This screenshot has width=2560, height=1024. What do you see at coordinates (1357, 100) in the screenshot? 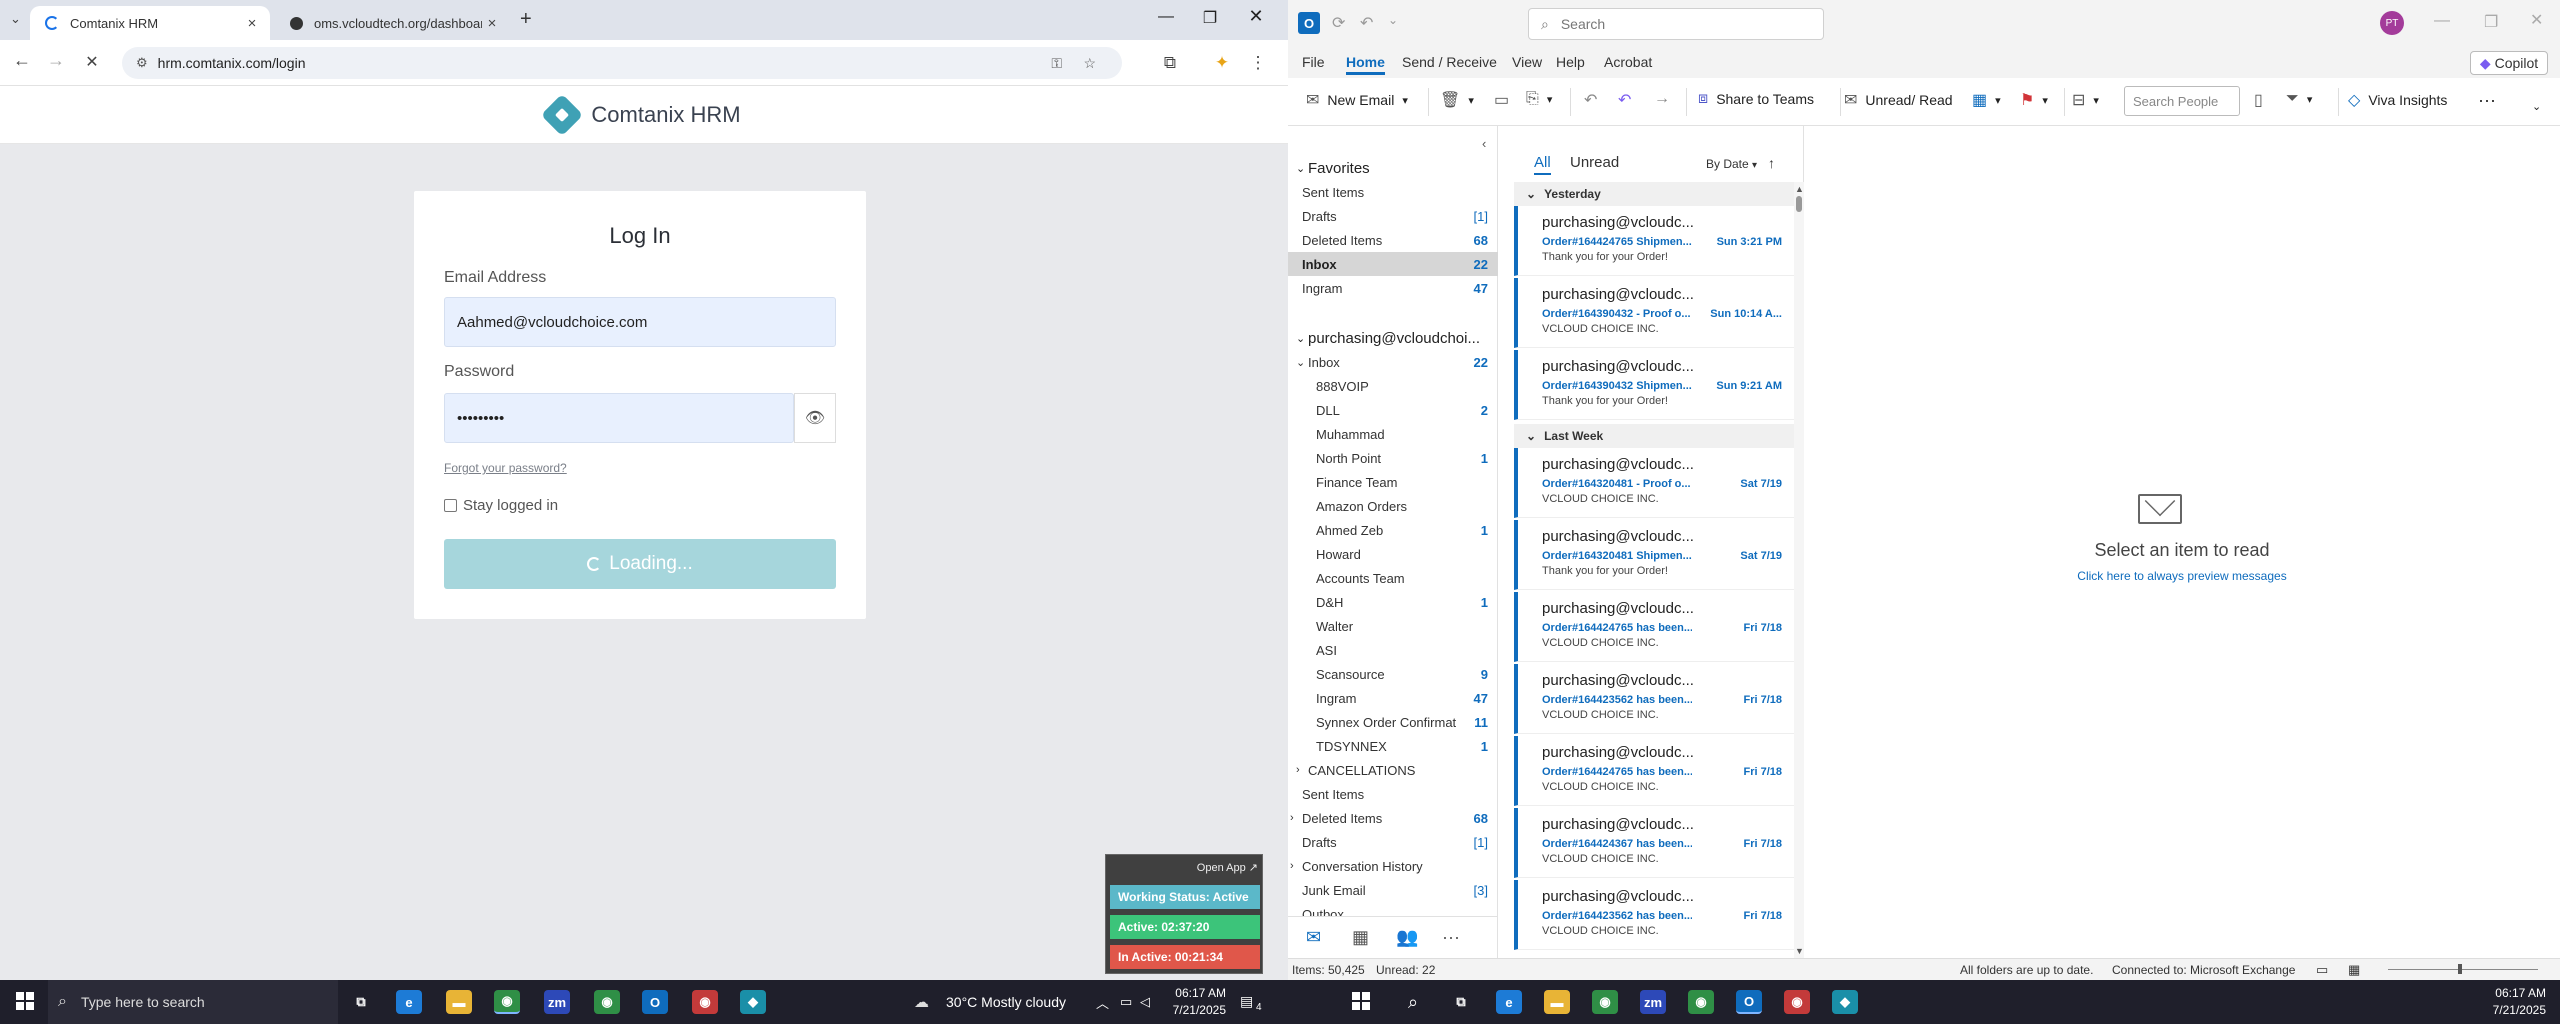
I see `new-email-button: ✉ New Email ▾` at bounding box center [1357, 100].